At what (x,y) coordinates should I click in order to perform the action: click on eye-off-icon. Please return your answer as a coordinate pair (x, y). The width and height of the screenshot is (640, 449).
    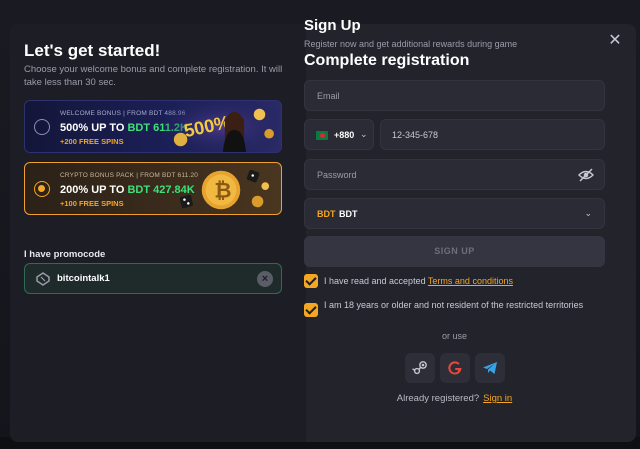
    Looking at the image, I should click on (586, 175).